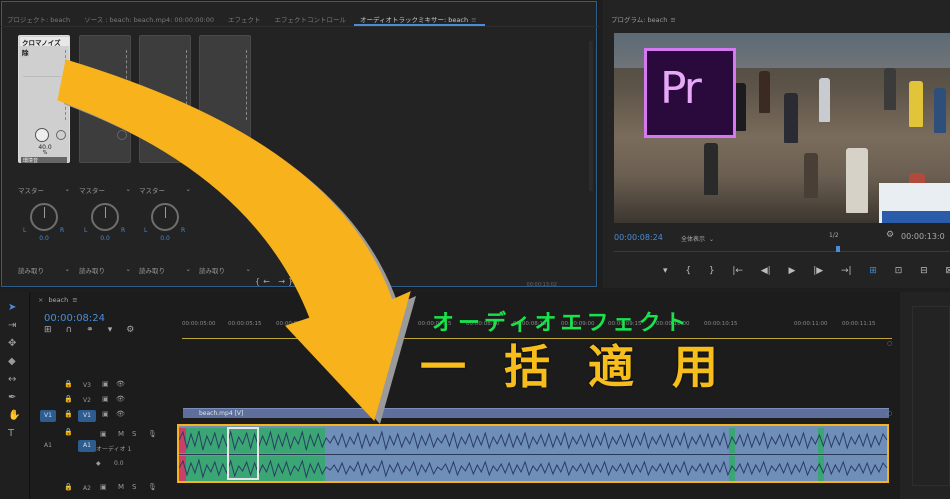  What do you see at coordinates (873, 271) in the screenshot?
I see `lift-icon: ⊞` at bounding box center [873, 271].